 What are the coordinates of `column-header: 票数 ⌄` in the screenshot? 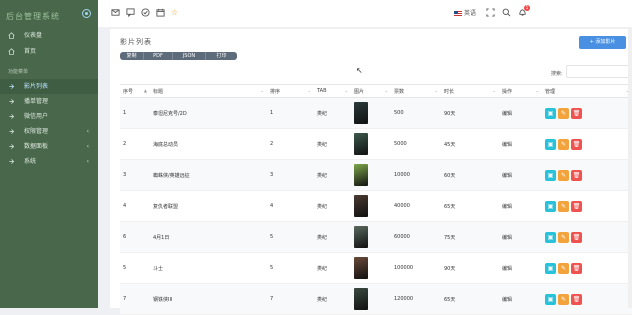 It's located at (416, 91).